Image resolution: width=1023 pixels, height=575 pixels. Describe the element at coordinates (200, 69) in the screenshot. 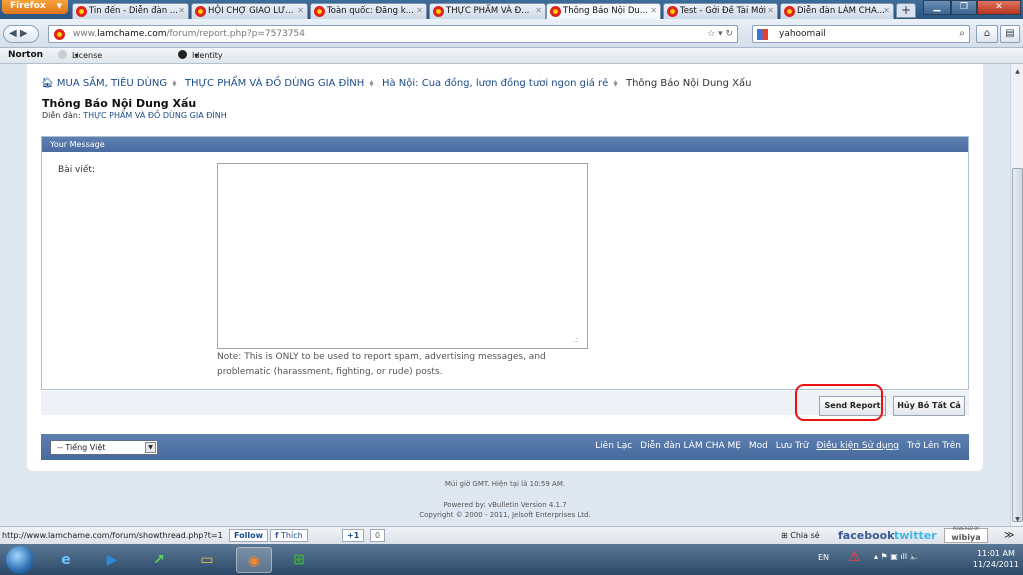

I see `identity-safe-menu: Identity Safe - Expired ▾` at that location.